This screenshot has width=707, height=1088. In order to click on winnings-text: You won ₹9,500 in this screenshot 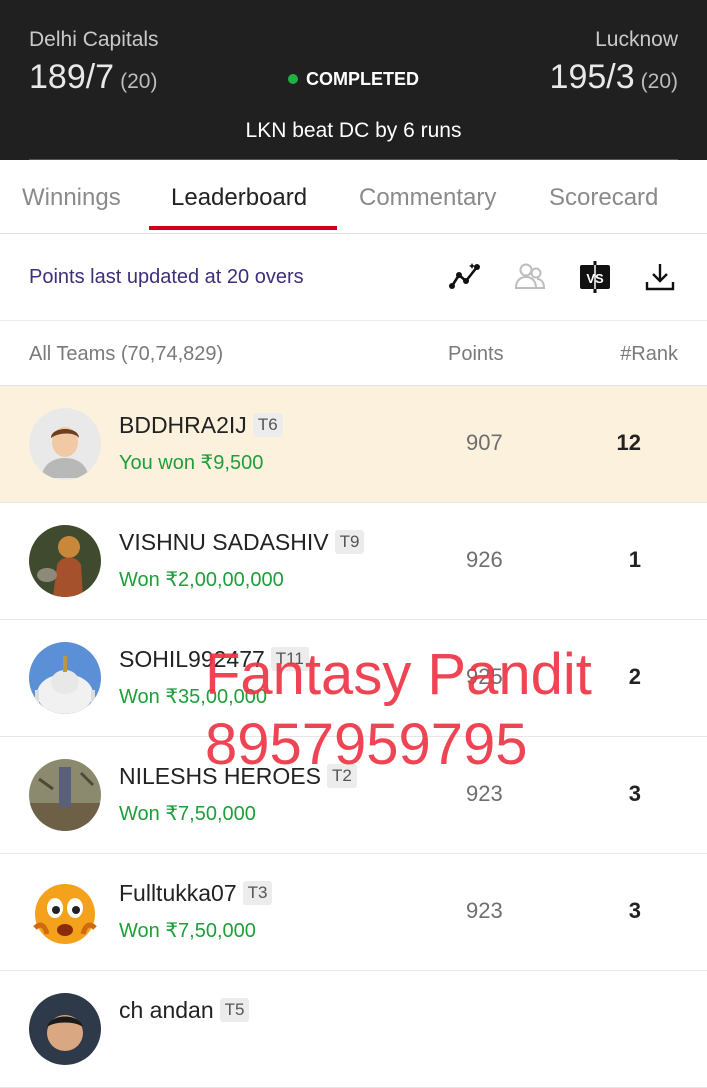, I will do `click(191, 463)`.